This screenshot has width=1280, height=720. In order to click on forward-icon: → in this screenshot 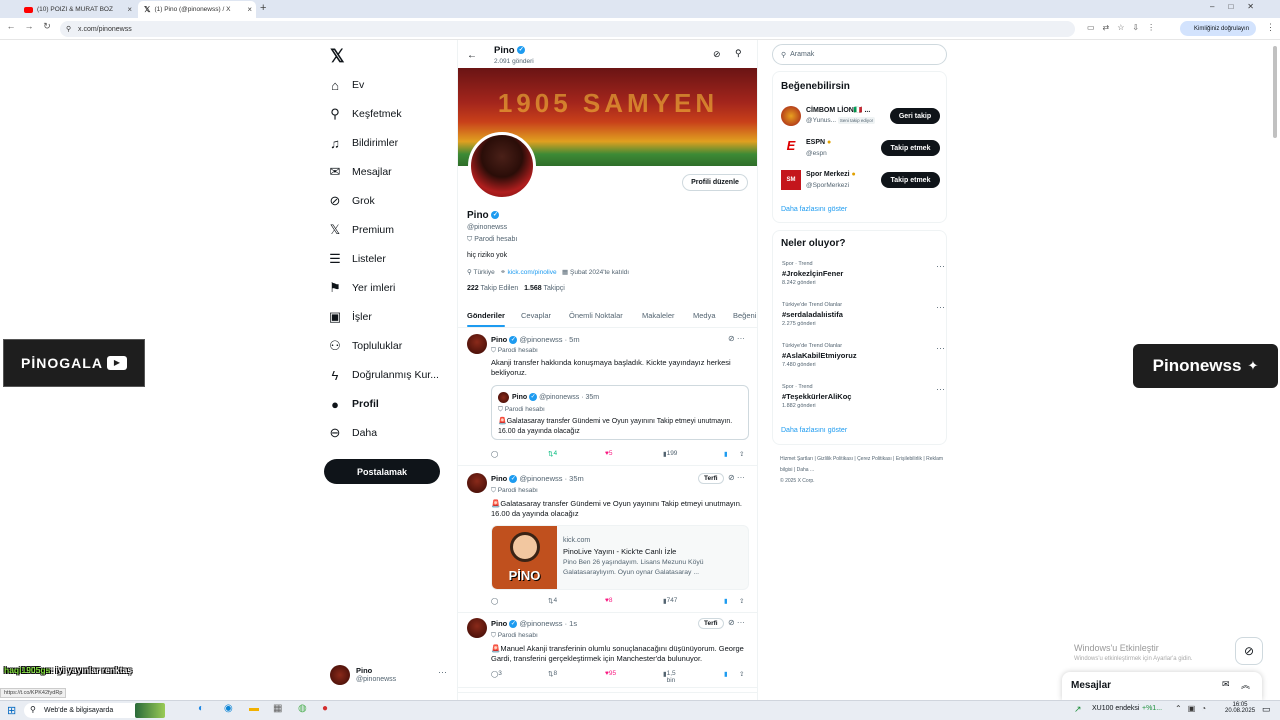, I will do `click(29, 26)`.